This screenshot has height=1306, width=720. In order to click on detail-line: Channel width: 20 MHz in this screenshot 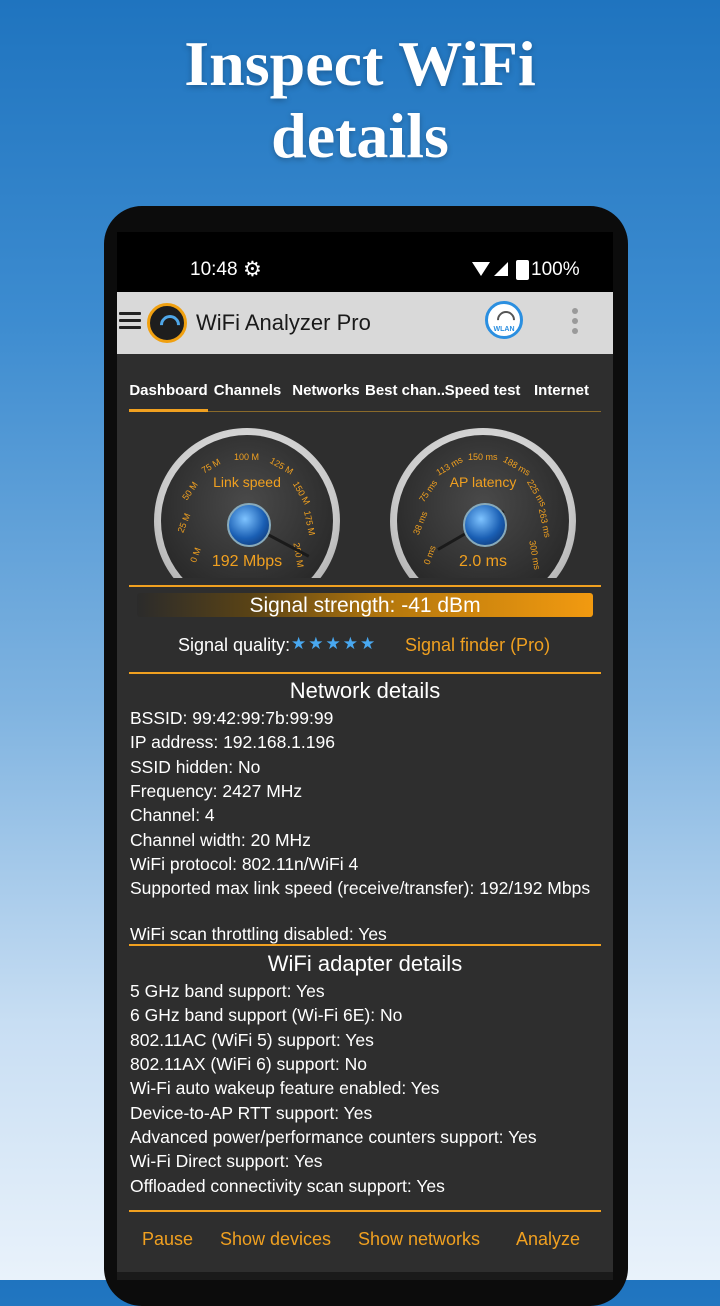, I will do `click(220, 840)`.